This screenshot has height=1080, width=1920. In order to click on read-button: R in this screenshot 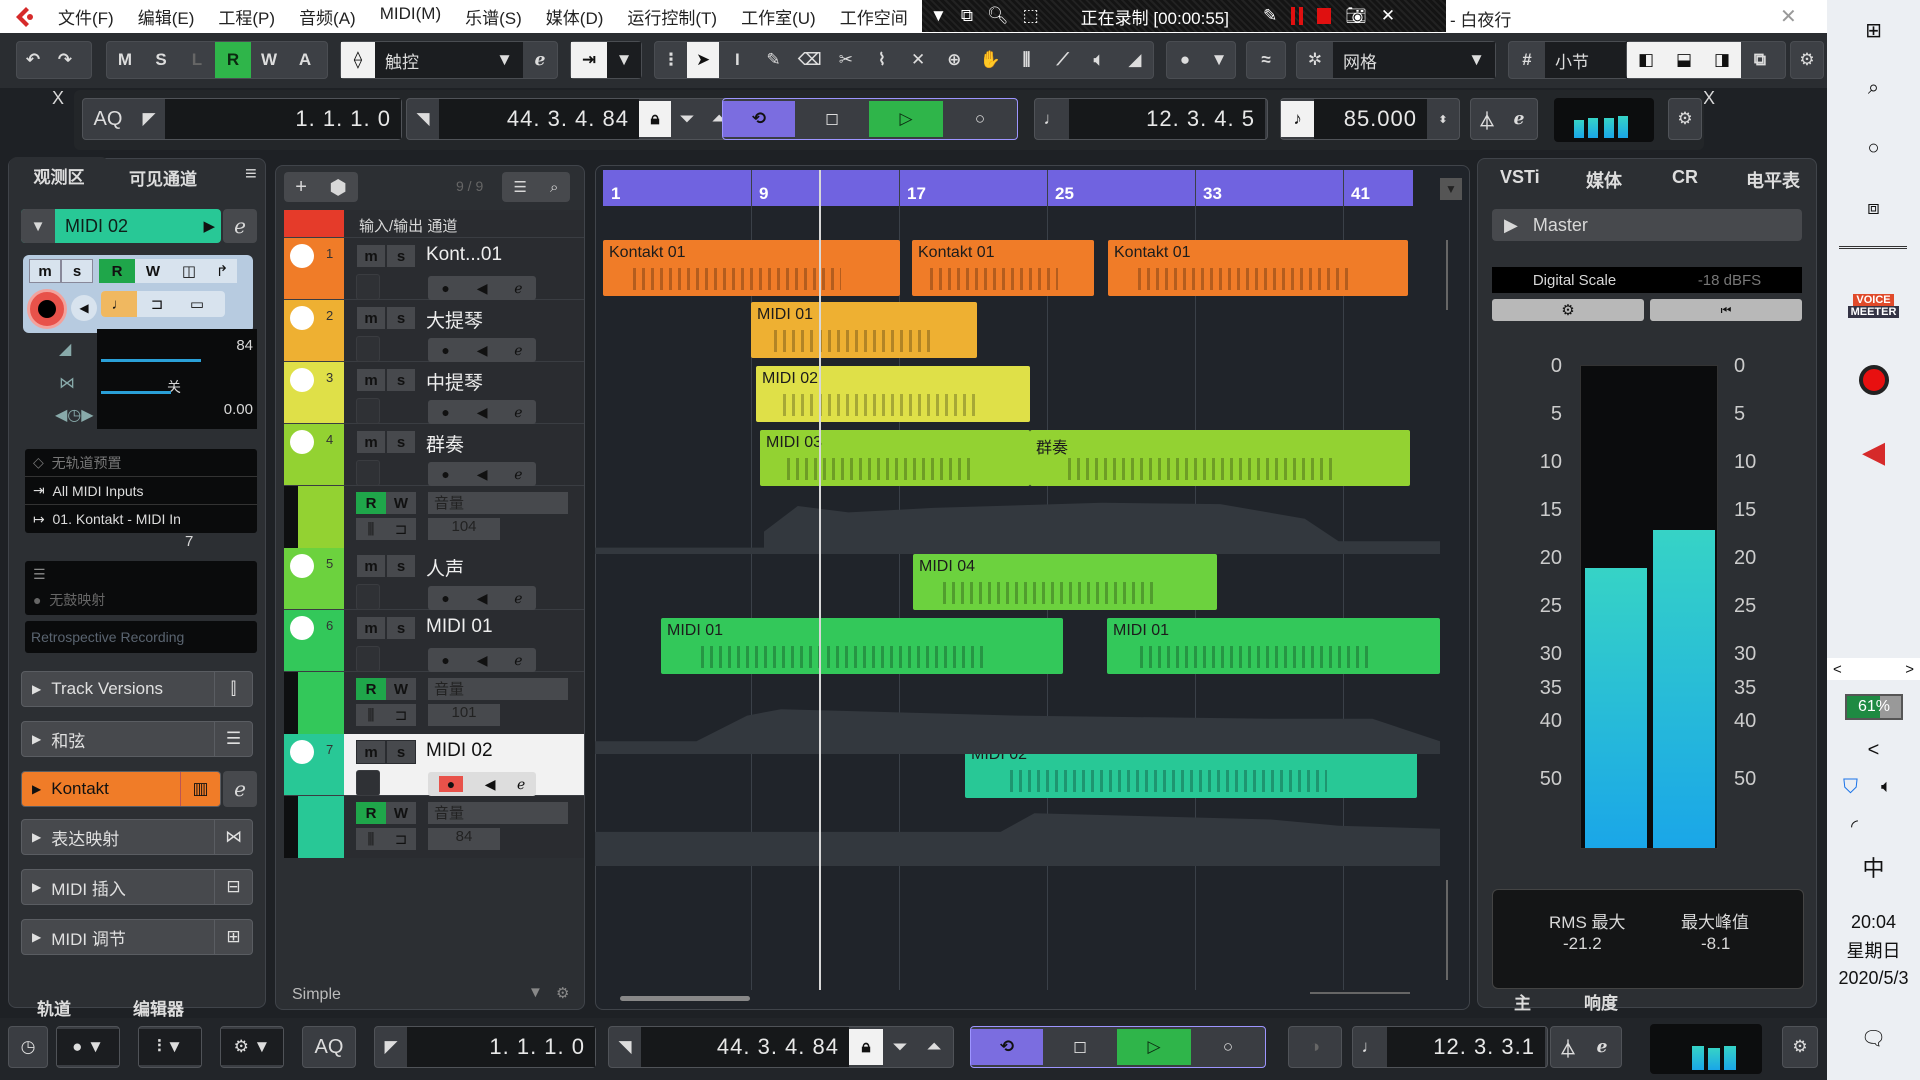, I will do `click(371, 689)`.